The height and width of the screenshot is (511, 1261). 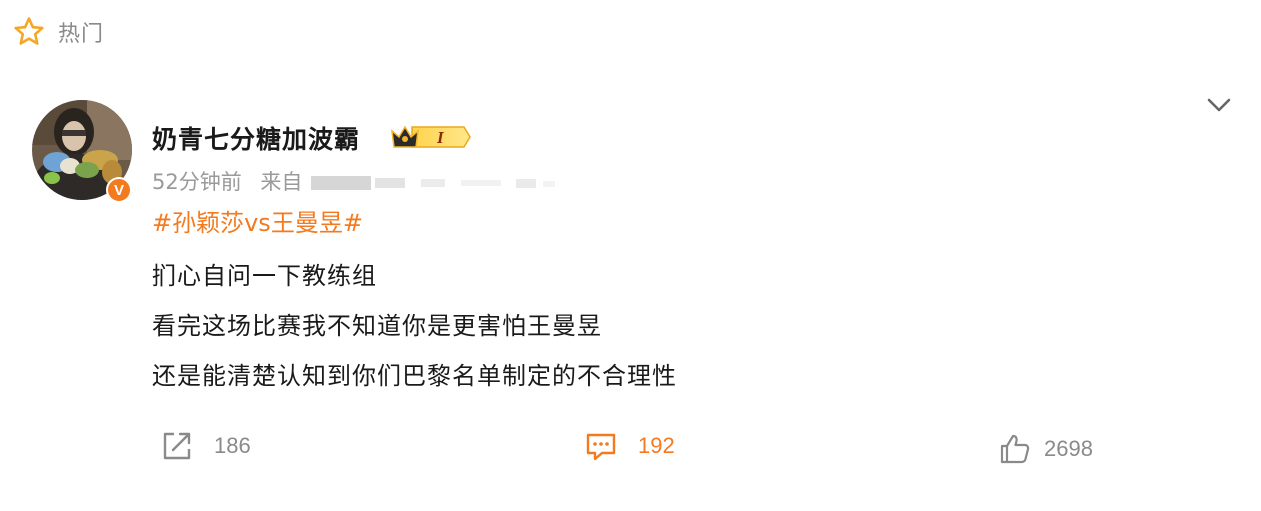 I want to click on post-meta: 52分钟前 来自, so click(x=366, y=181).